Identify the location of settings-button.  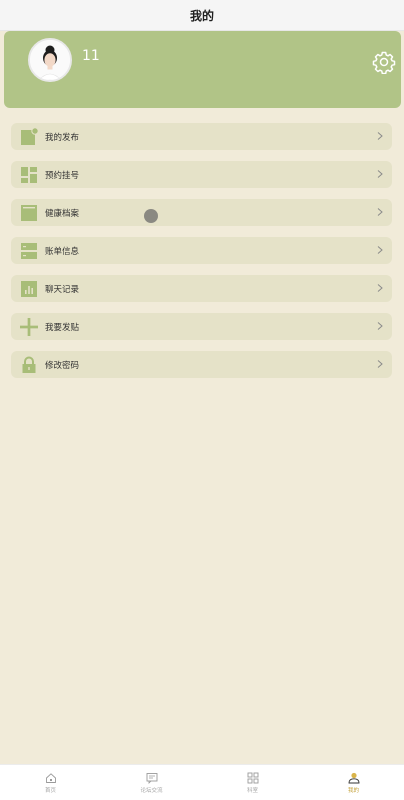
(384, 62).